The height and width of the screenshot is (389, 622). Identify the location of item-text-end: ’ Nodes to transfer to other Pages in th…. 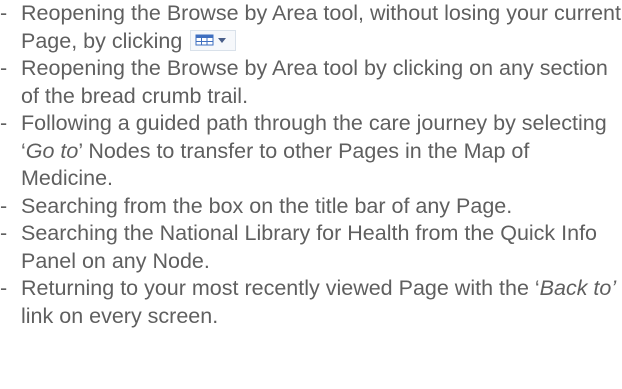
(275, 164).